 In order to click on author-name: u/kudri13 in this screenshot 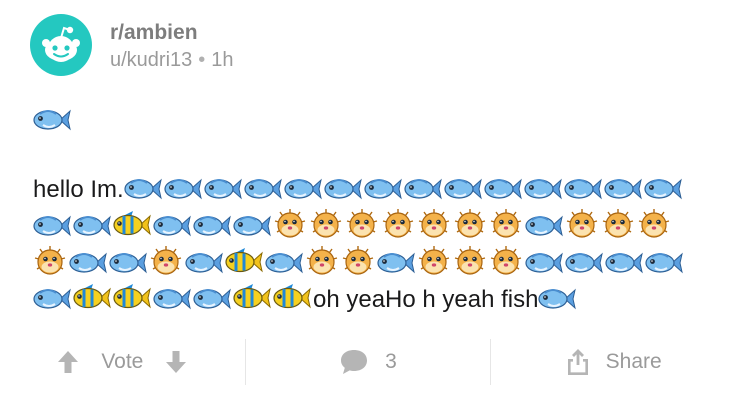, I will do `click(151, 60)`.